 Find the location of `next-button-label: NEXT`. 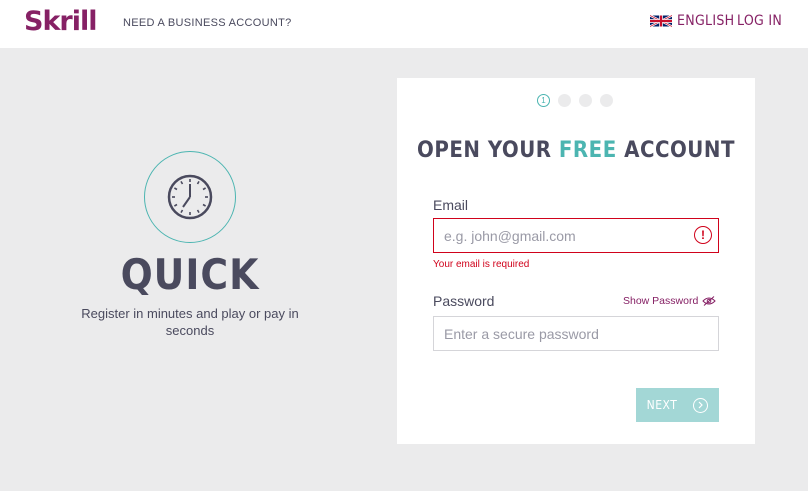

next-button-label: NEXT is located at coordinates (662, 405).